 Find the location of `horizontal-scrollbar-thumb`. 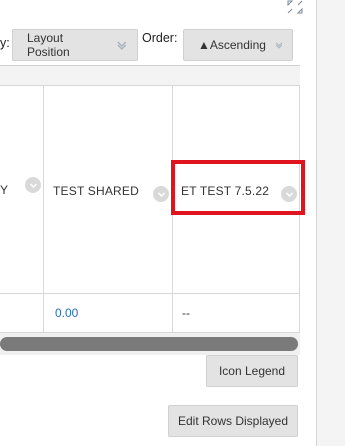

horizontal-scrollbar-thumb is located at coordinates (149, 344).